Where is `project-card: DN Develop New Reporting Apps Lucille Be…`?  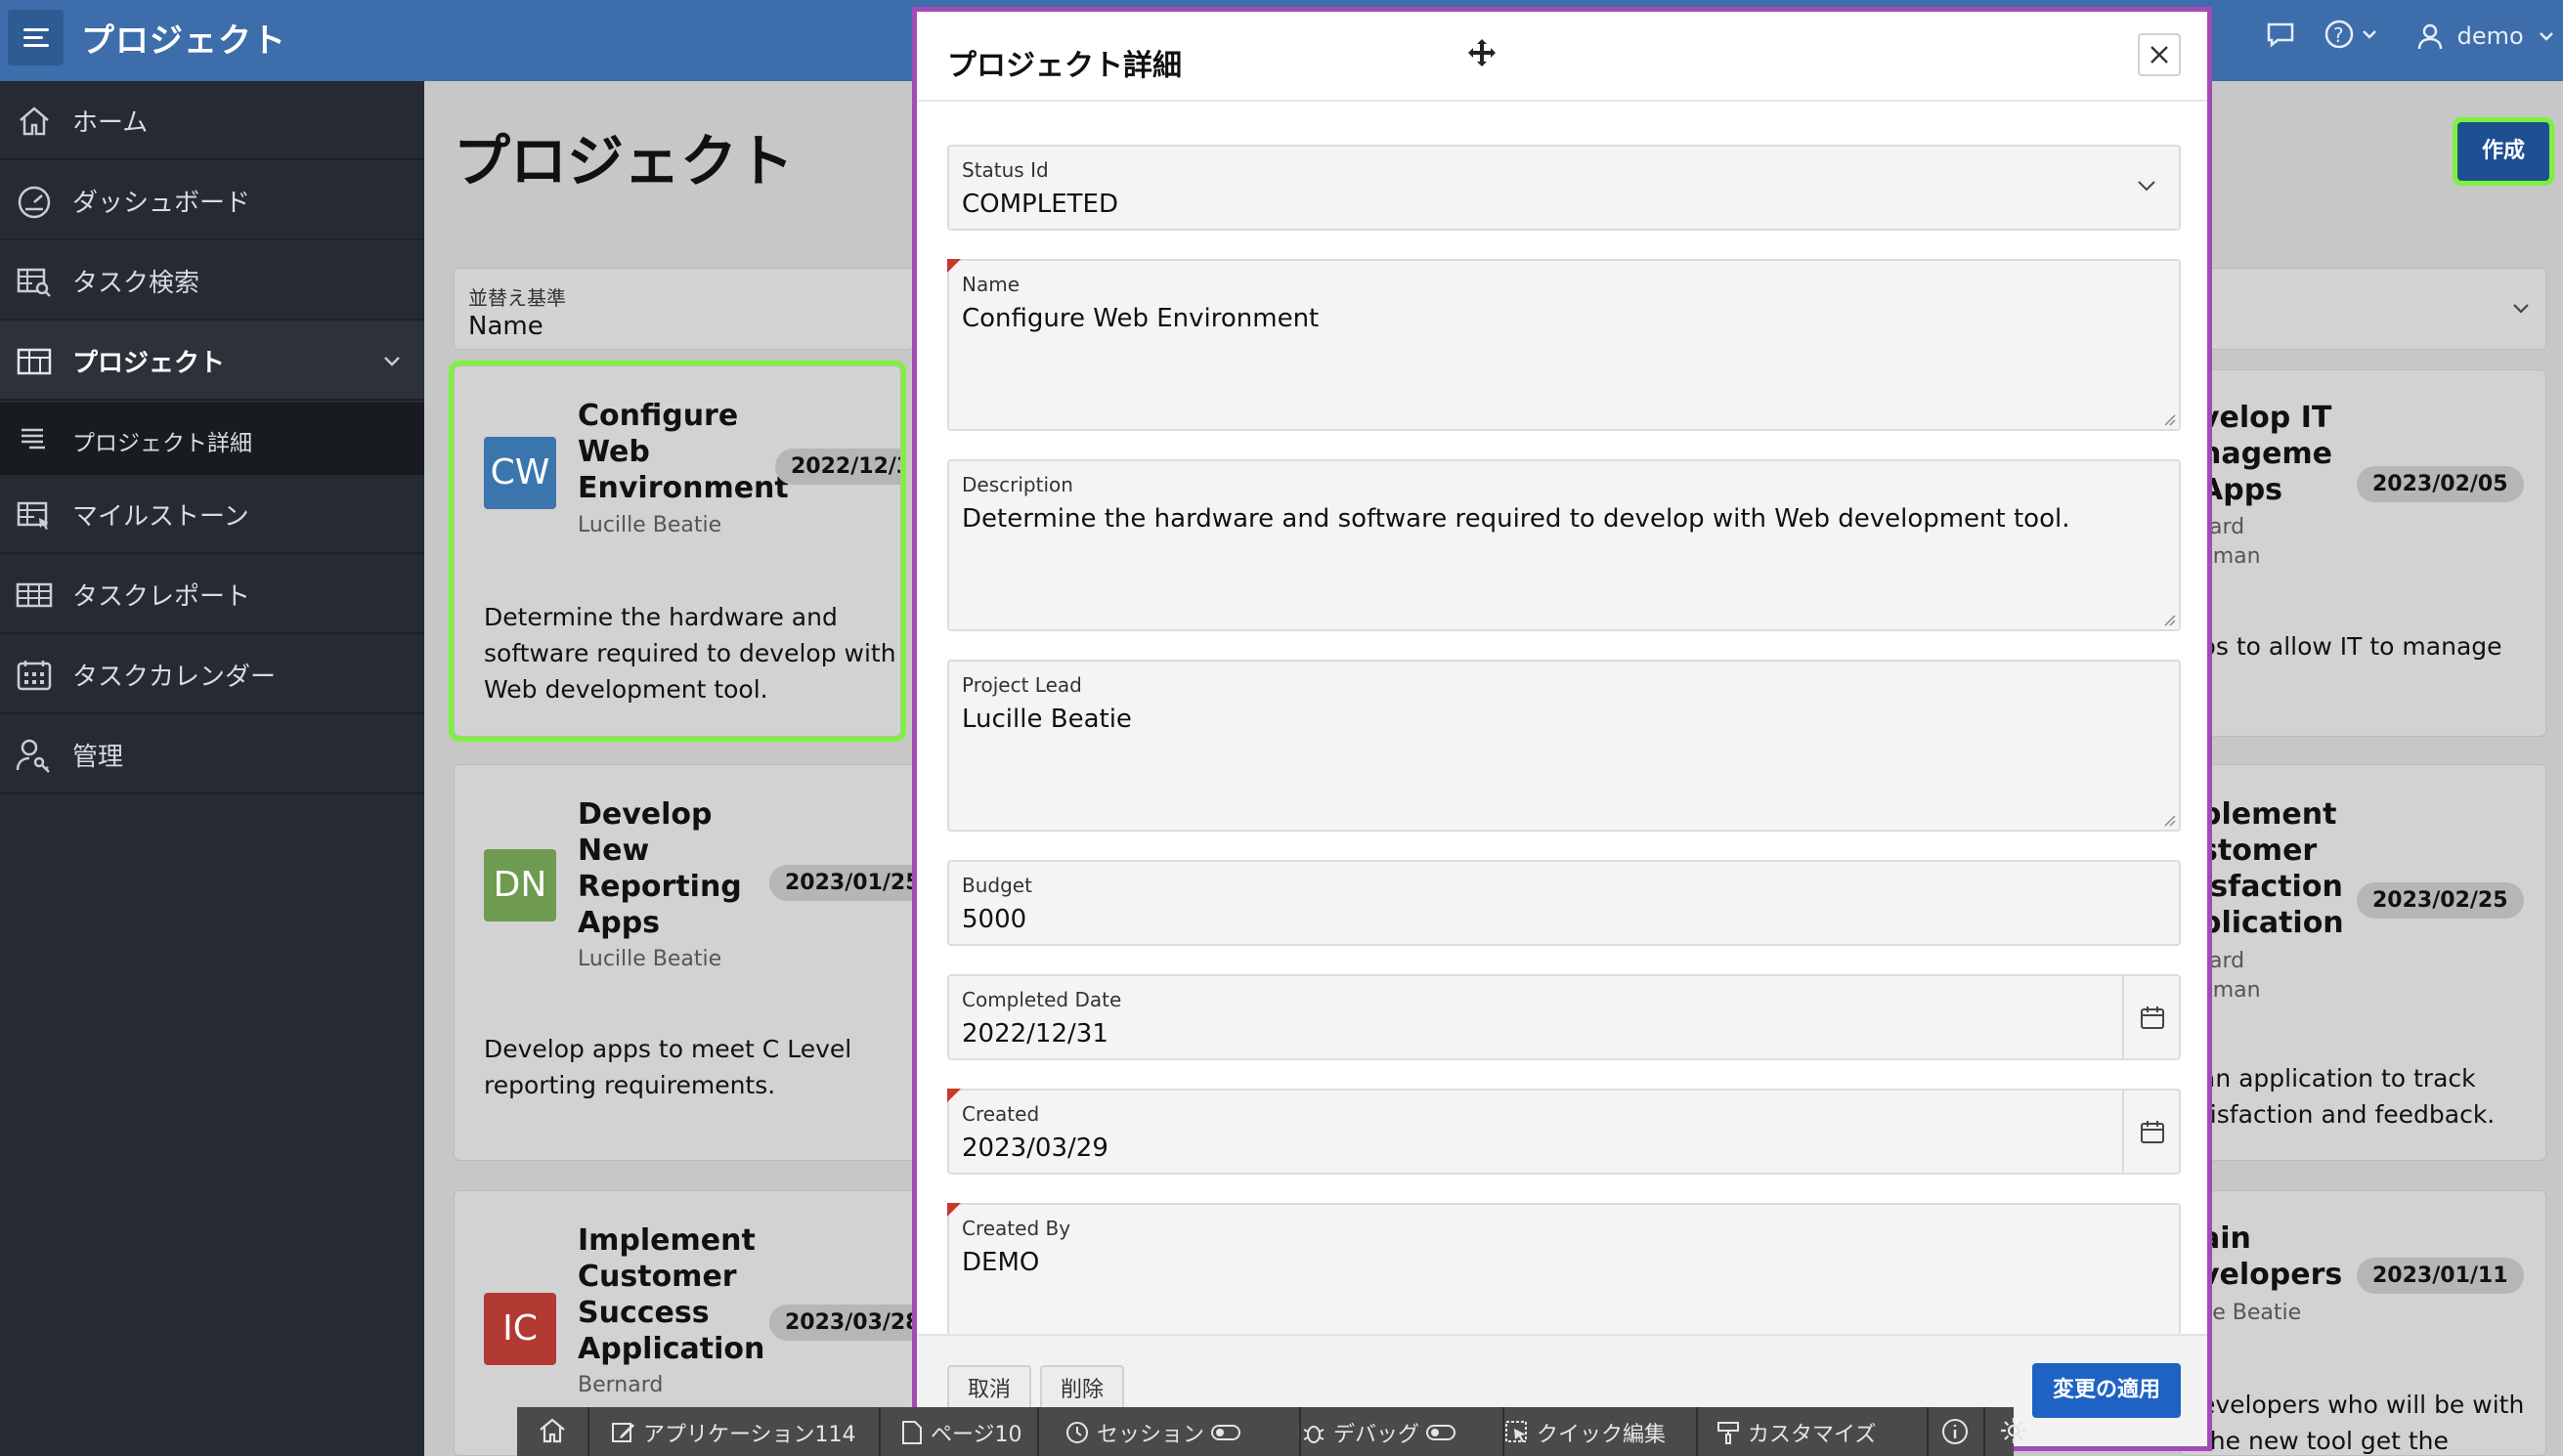 project-card: DN Develop New Reporting Apps Lucille Be… is located at coordinates (688, 962).